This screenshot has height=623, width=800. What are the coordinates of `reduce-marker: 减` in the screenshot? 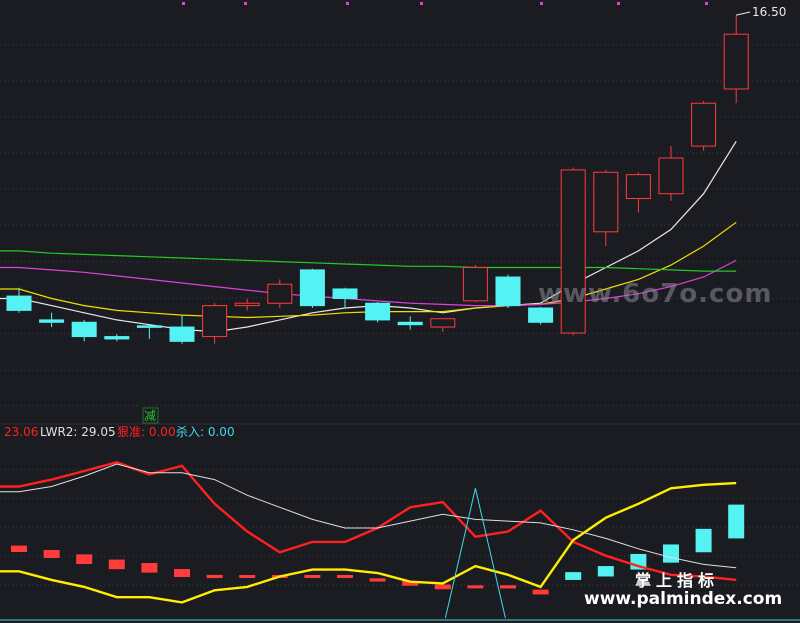 It's located at (150, 416).